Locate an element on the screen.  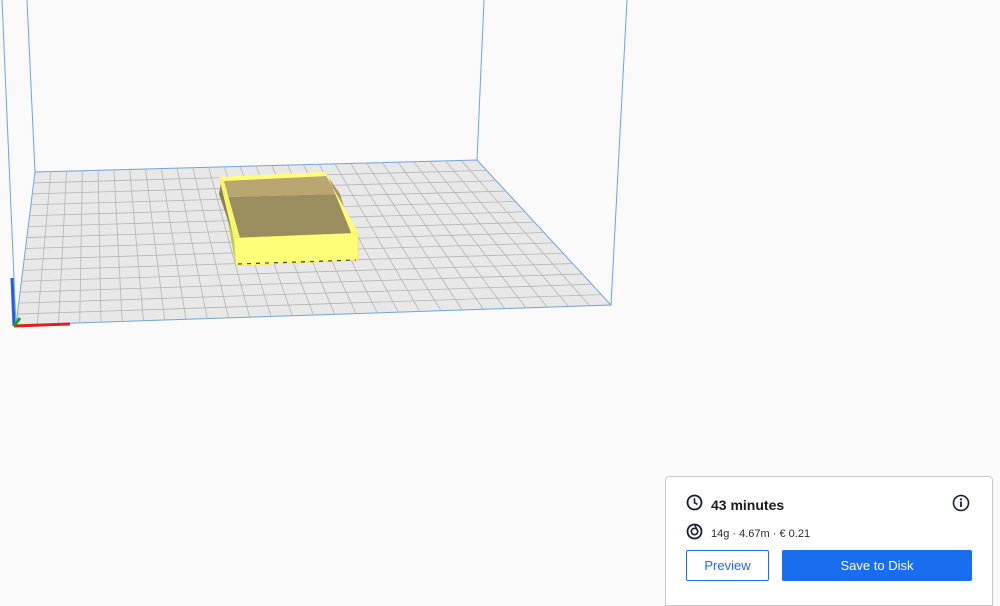
spool-icon is located at coordinates (694, 534).